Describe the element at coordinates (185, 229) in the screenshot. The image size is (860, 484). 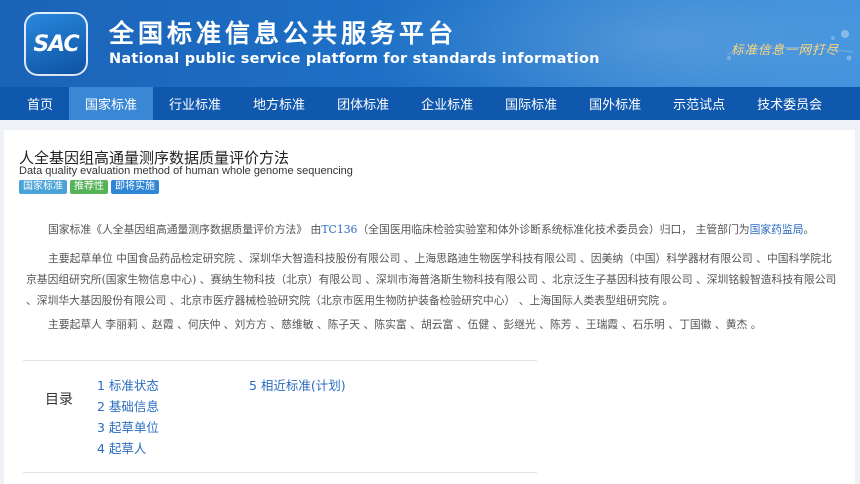
I see `intro-prefix: 国家标准《人全基因组高通量测序数据质量评价方法》 由` at that location.